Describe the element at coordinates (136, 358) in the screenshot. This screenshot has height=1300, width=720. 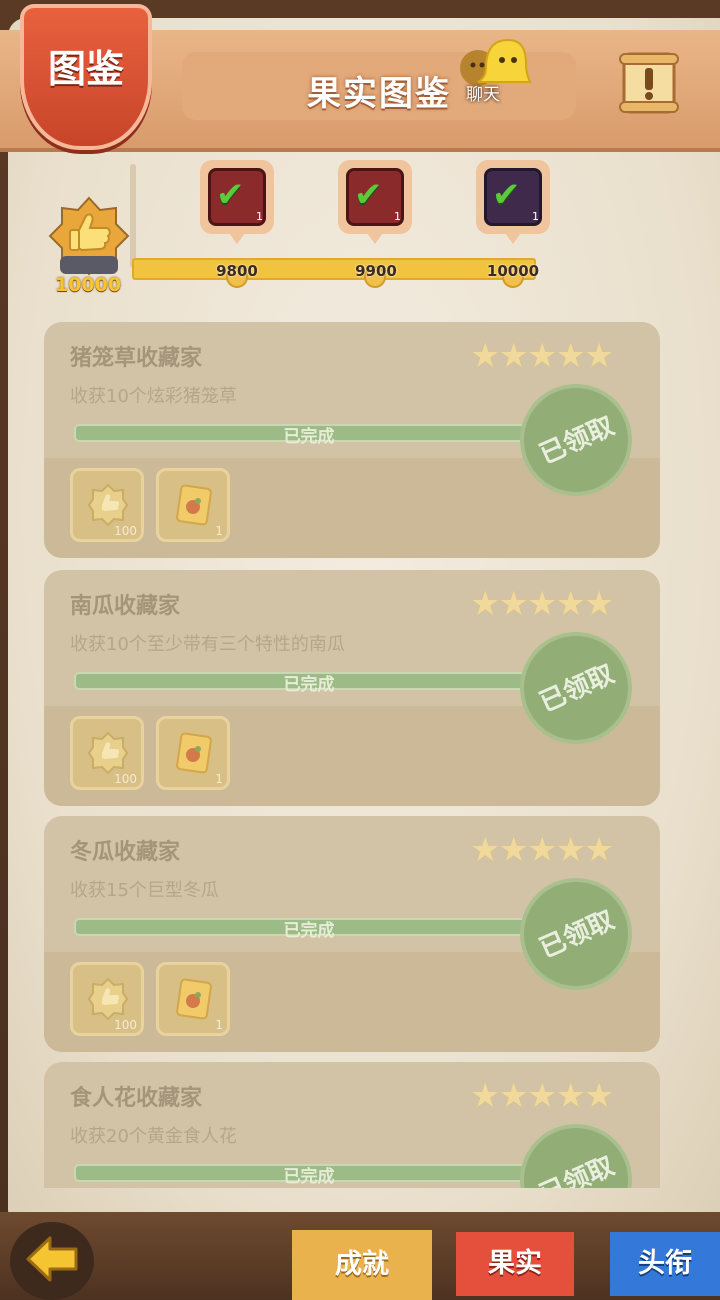
I see `card-title: 猪笼草收藏家` at that location.